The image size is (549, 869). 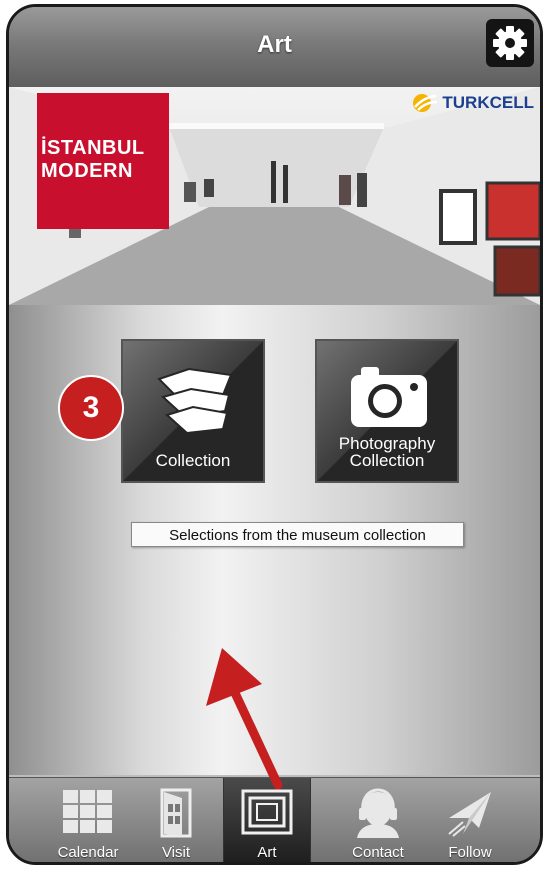 I want to click on photography-collection-button: Photography Collection, so click(x=387, y=411).